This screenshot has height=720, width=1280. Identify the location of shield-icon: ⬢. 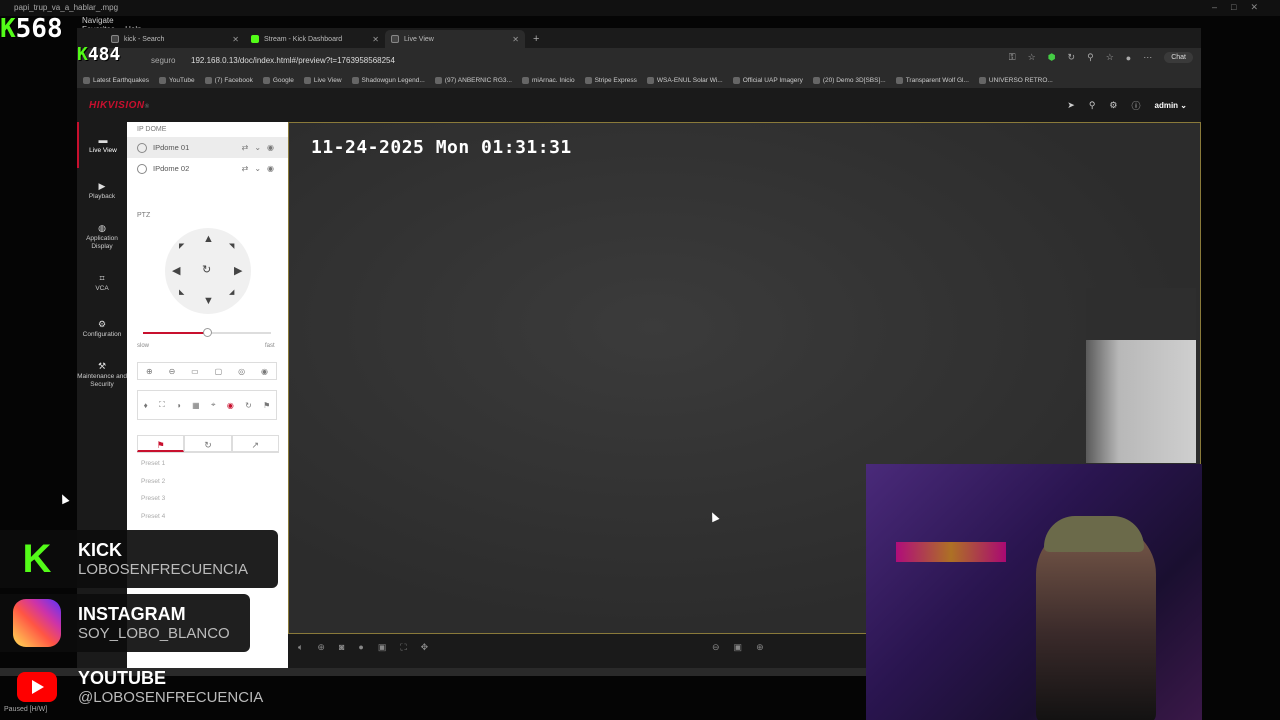
(1052, 57).